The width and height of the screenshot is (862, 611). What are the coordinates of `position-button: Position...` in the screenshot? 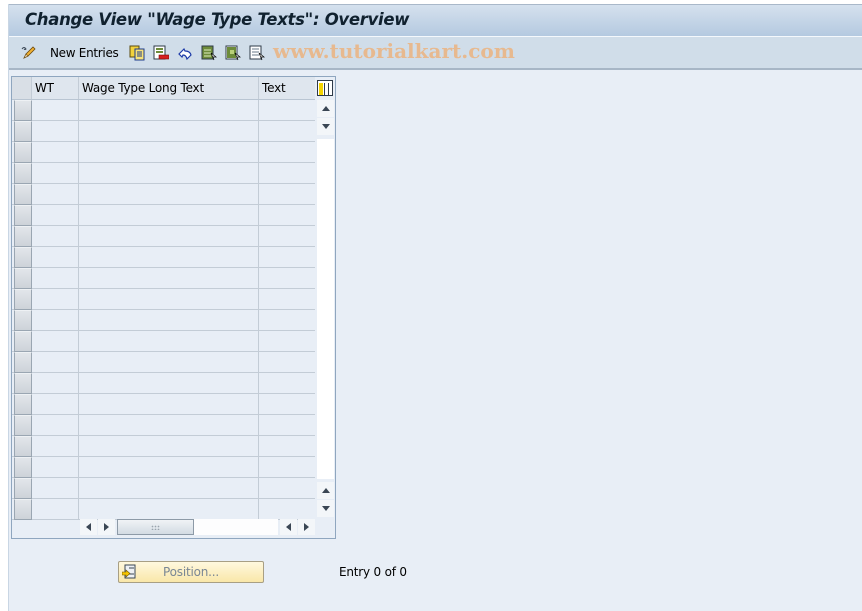 It's located at (191, 572).